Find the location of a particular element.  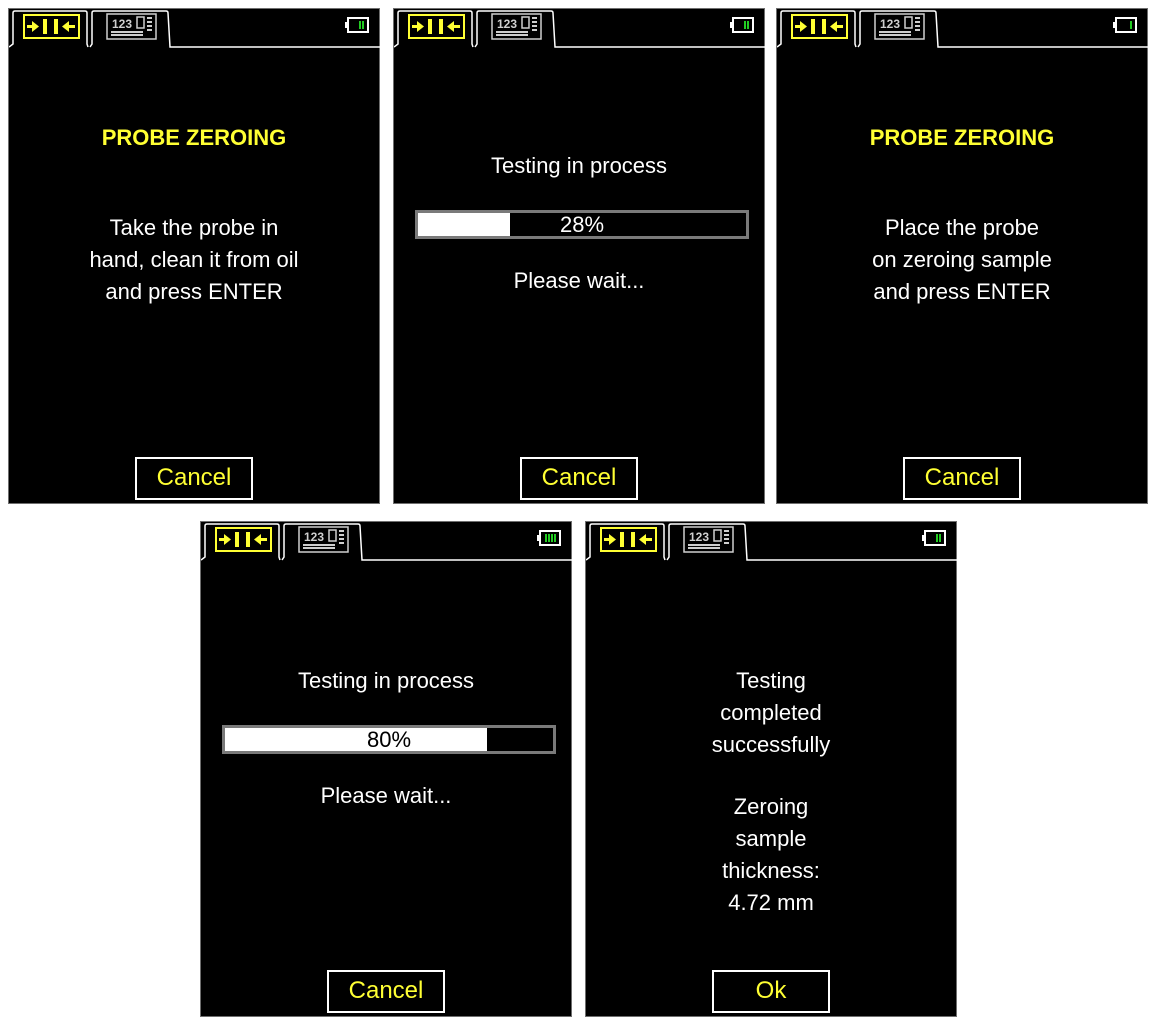

progress-bar: 28% is located at coordinates (582, 224).